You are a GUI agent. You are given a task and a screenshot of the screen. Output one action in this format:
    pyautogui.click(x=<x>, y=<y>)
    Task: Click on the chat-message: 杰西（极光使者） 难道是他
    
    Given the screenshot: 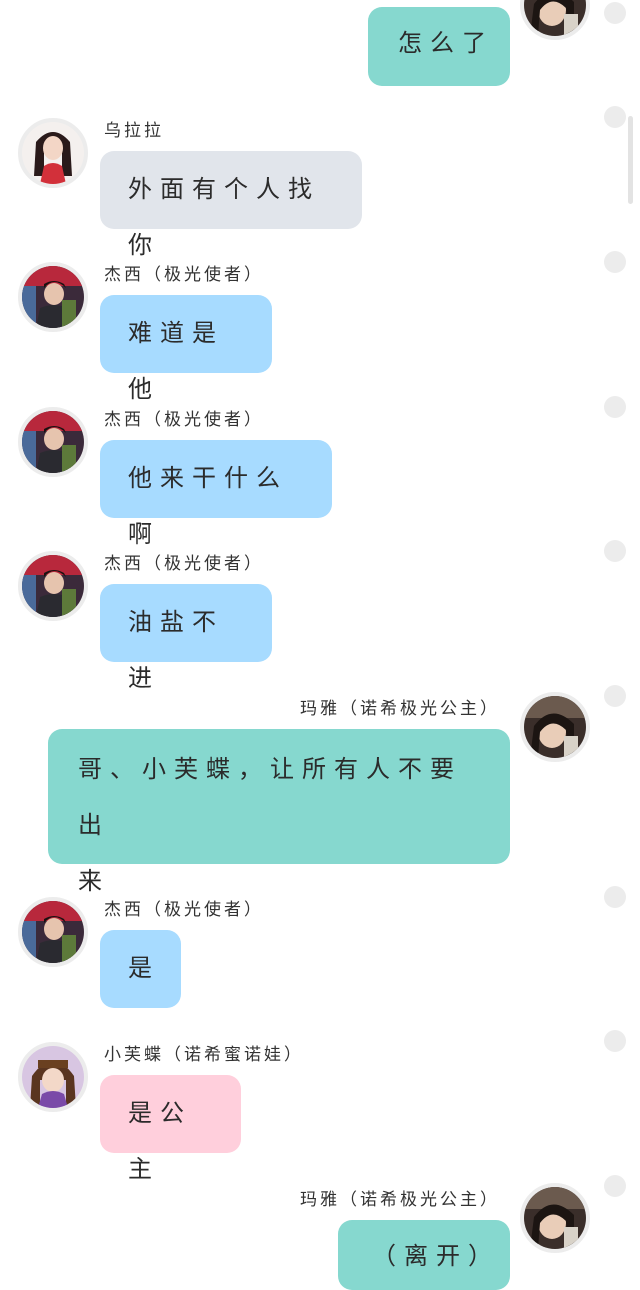 What is the action you would take?
    pyautogui.click(x=320, y=331)
    